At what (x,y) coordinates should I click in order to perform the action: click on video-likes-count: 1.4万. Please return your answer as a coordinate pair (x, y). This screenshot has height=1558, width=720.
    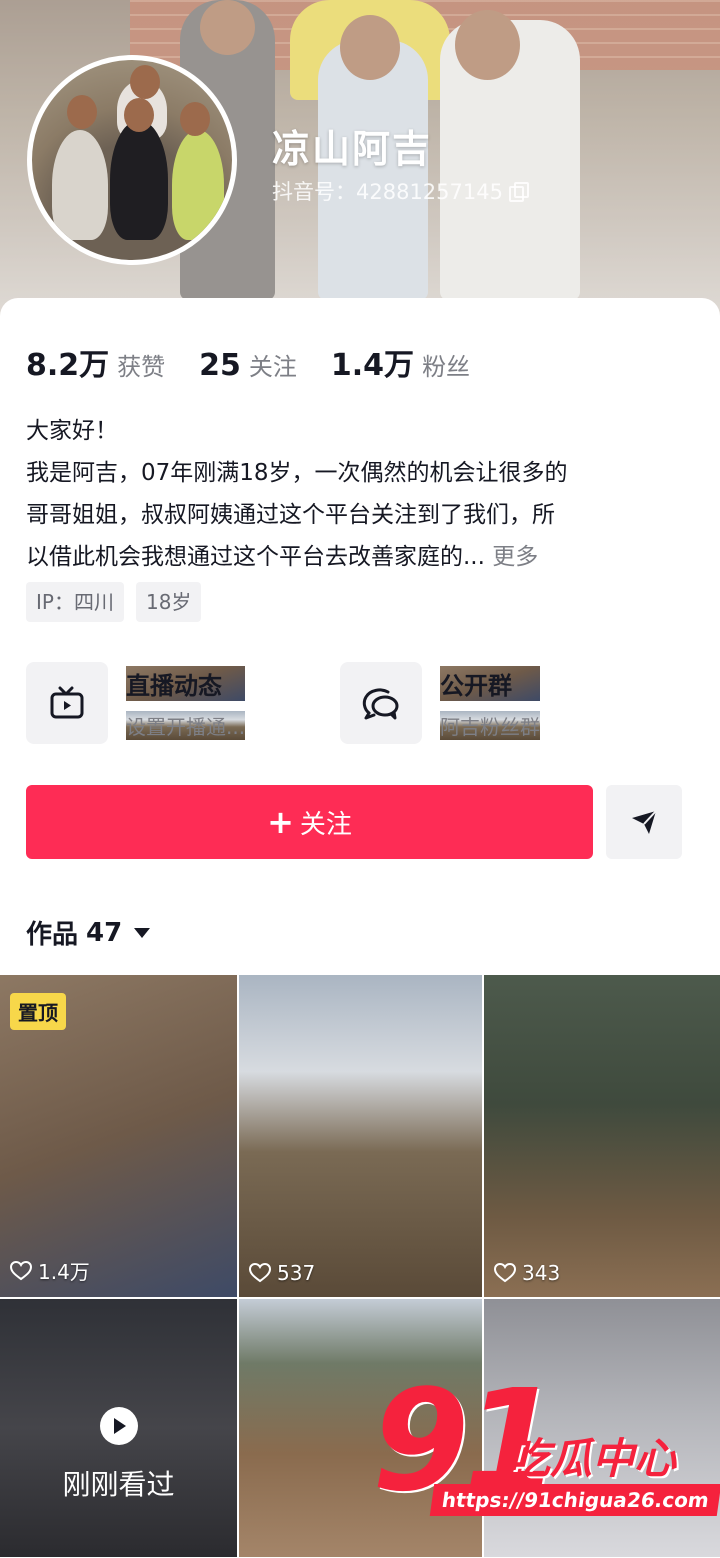
    Looking at the image, I should click on (64, 1272).